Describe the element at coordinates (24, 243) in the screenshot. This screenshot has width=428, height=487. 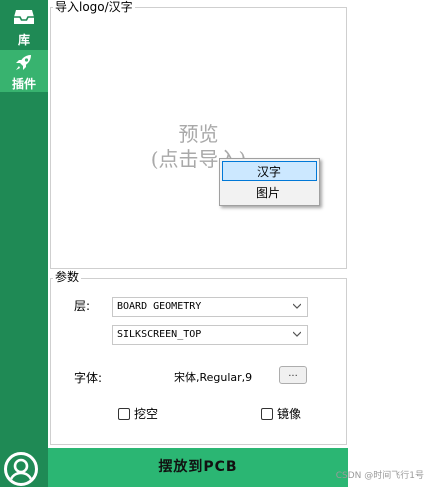
I see `sidebar: 库 插件` at that location.